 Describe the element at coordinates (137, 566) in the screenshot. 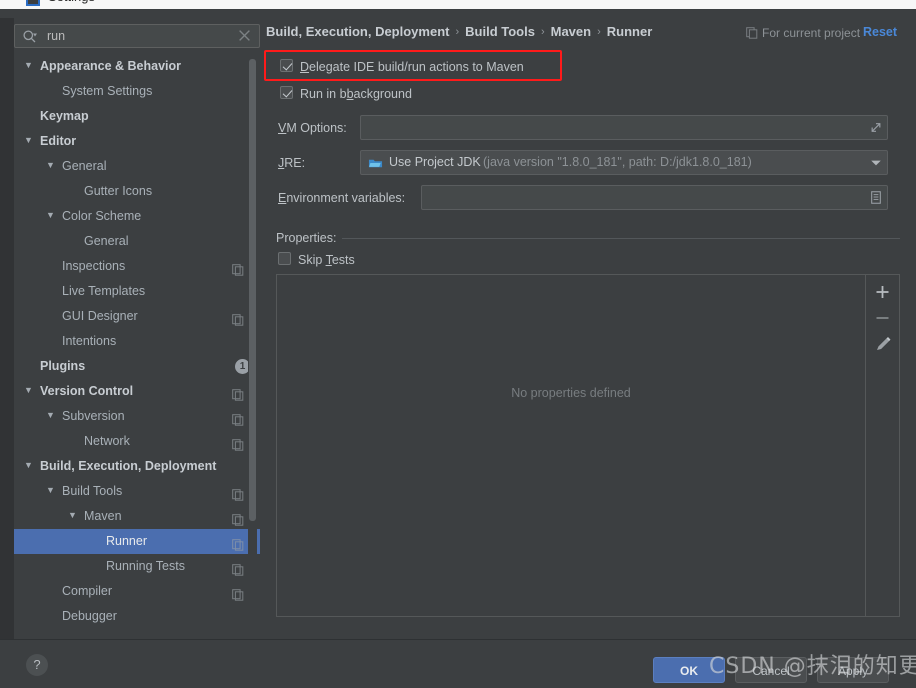

I see `sidebar-item-running-tests: Running Tests` at that location.